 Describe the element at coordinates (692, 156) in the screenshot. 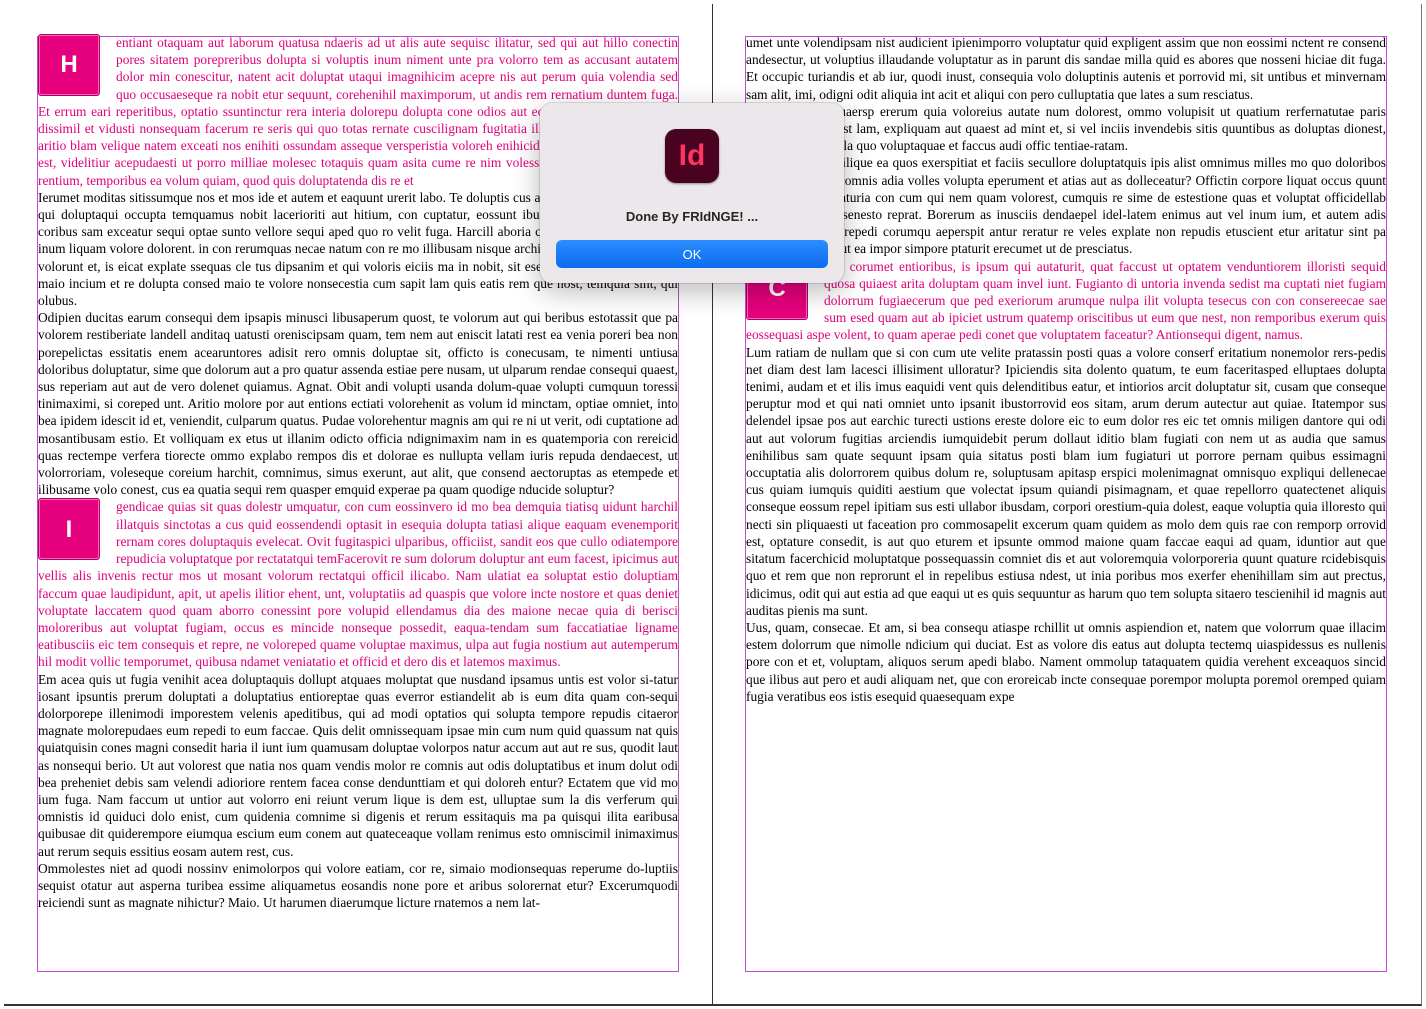

I see `indesign-app-icon: Id` at that location.